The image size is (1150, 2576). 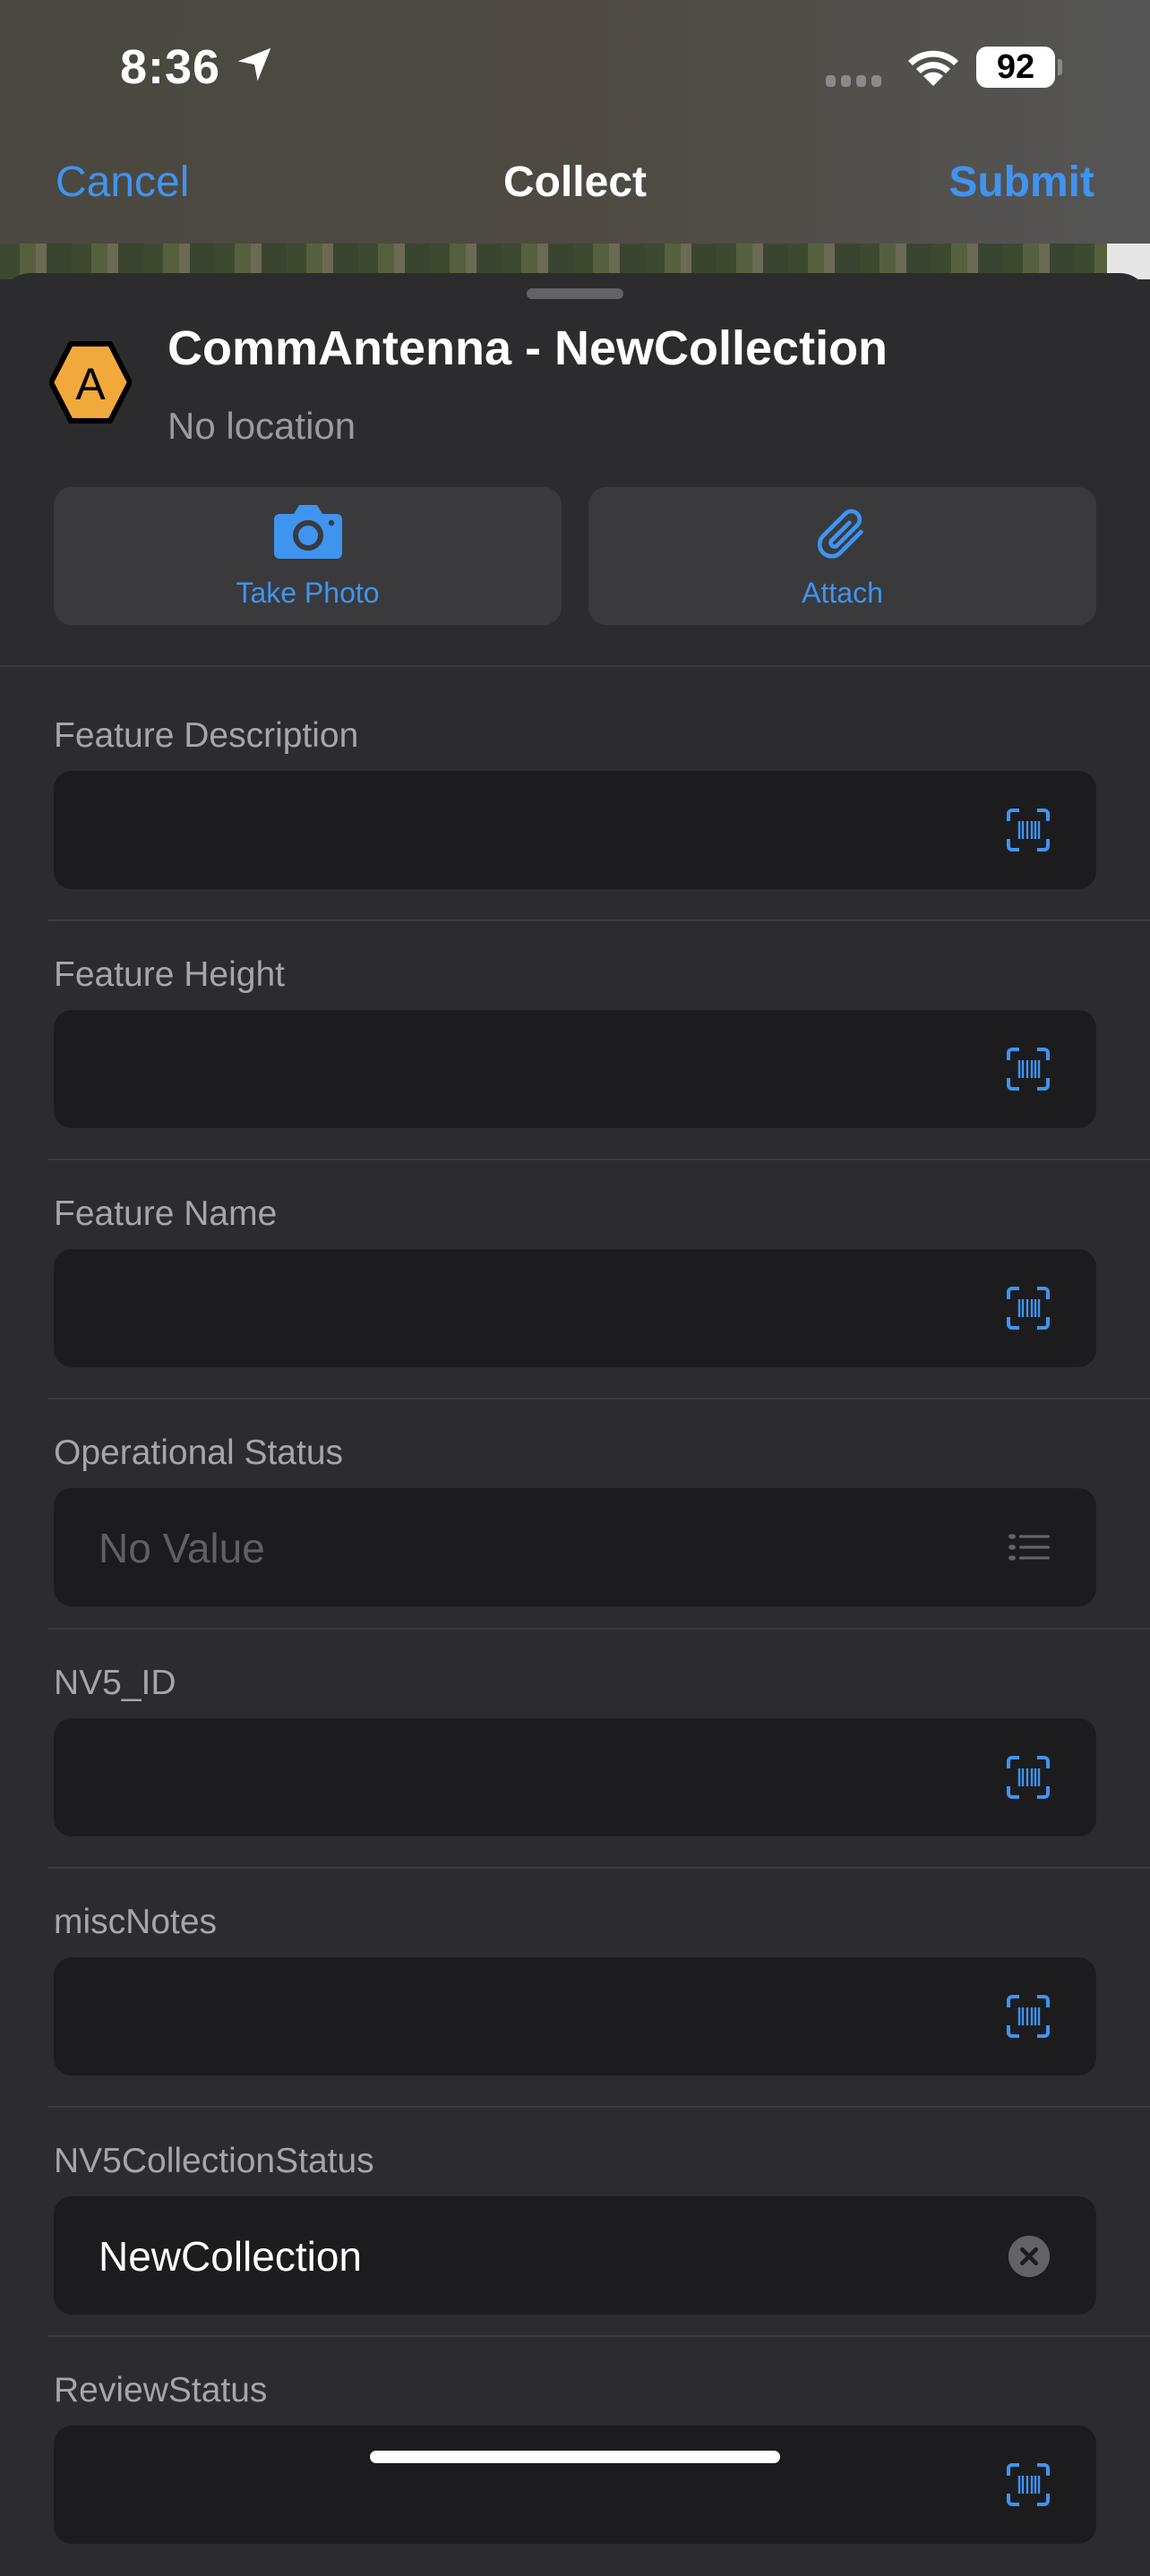 What do you see at coordinates (206, 735) in the screenshot?
I see `field-label: Feature Description` at bounding box center [206, 735].